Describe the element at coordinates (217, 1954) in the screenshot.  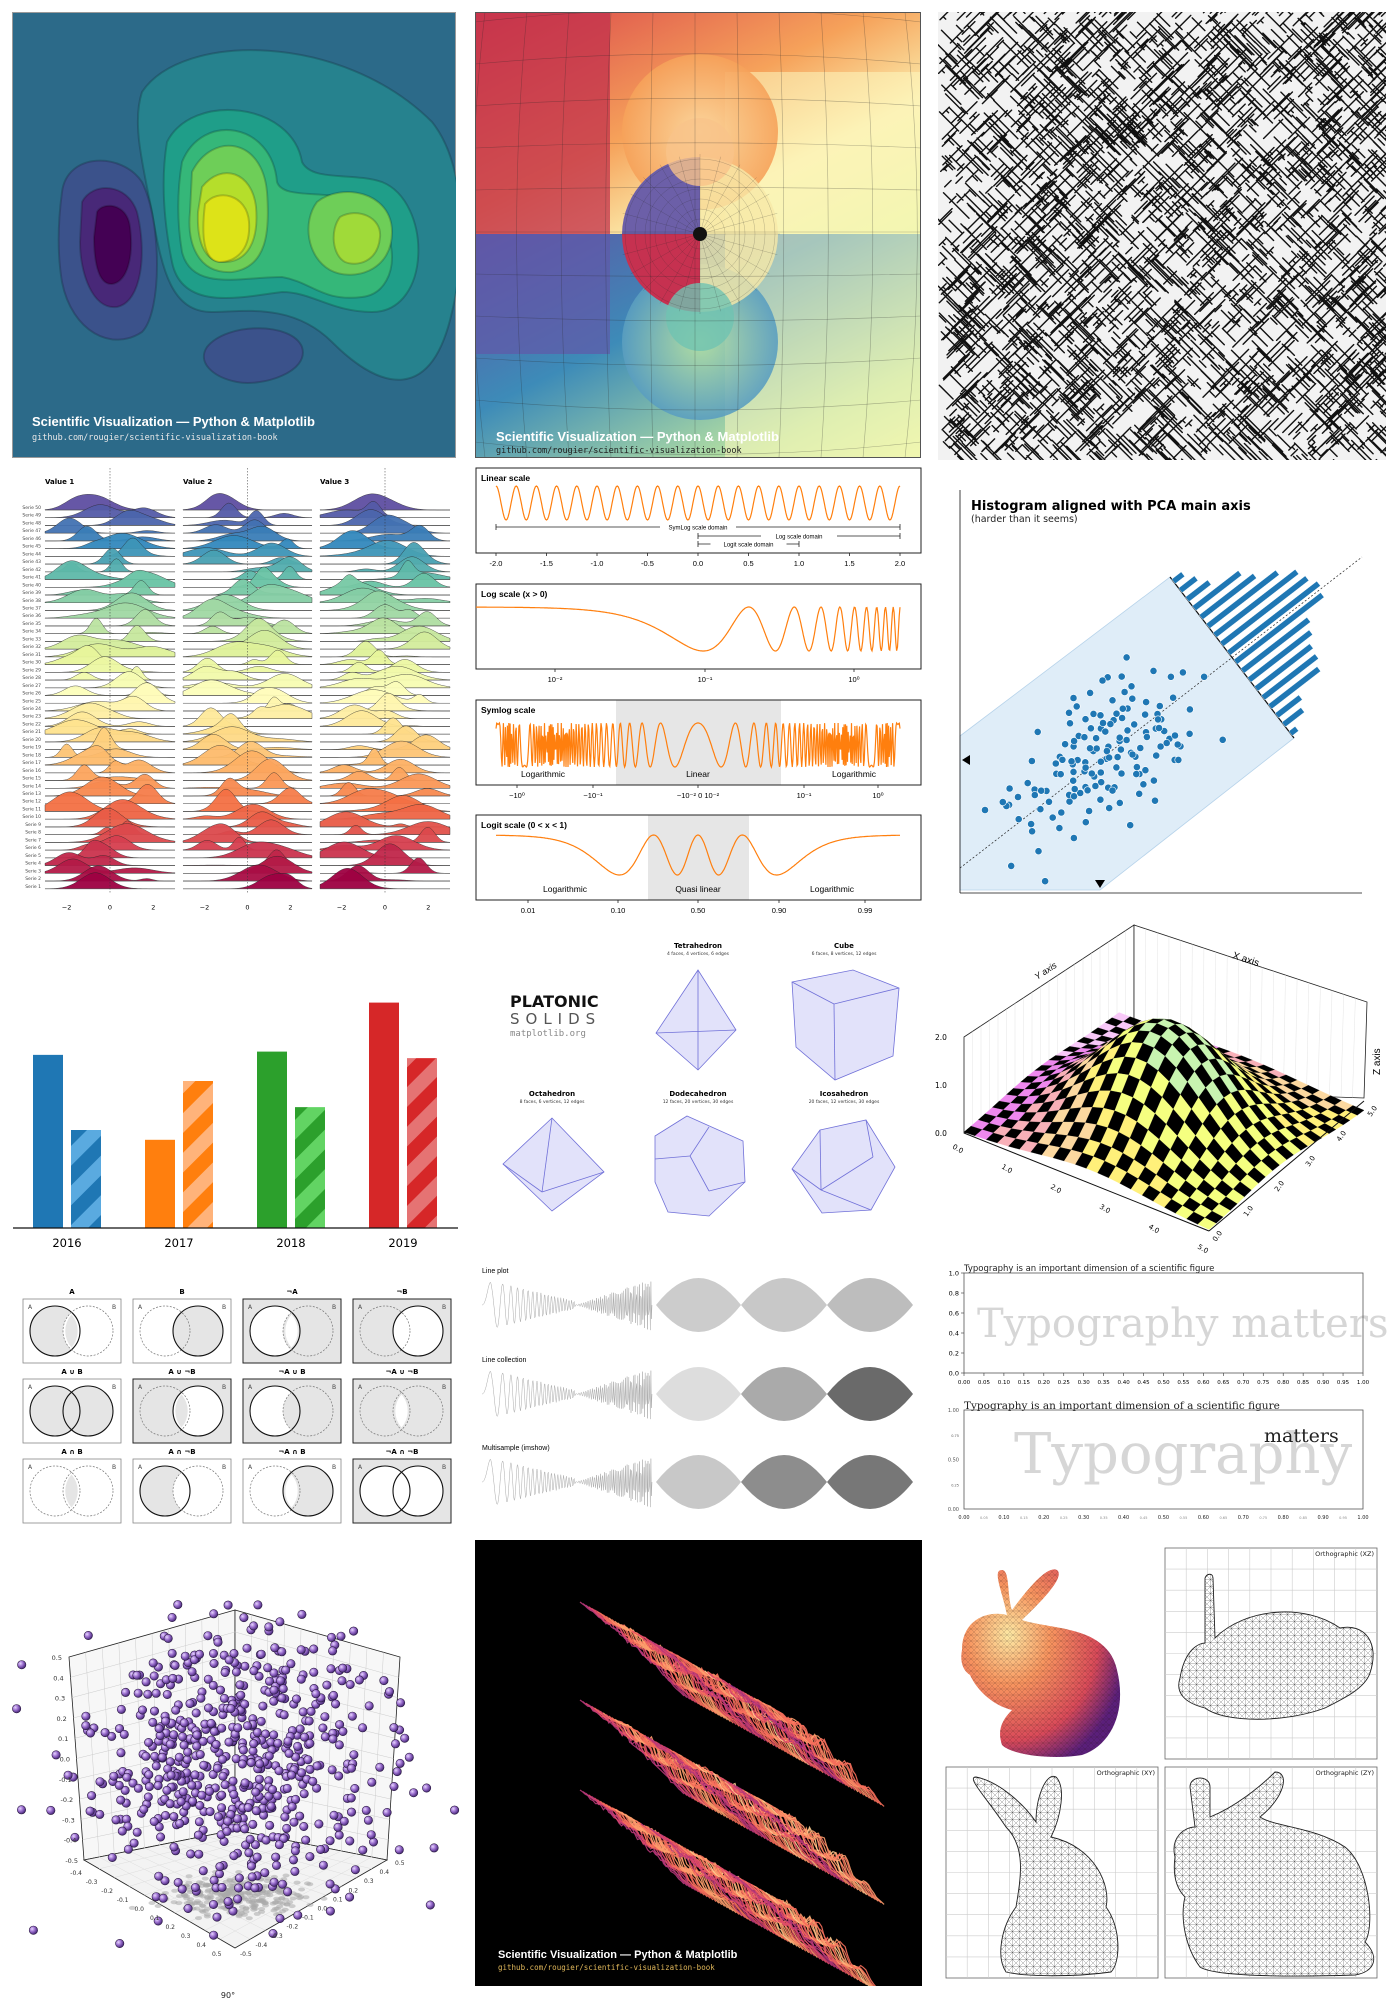
I see `x-tick-label: 0.5` at that location.